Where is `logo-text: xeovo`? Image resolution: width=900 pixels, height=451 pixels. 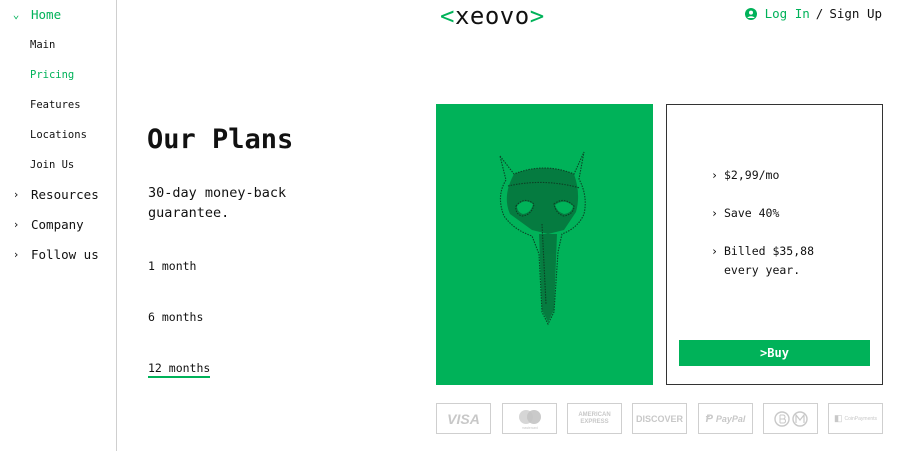 logo-text: xeovo is located at coordinates (492, 16).